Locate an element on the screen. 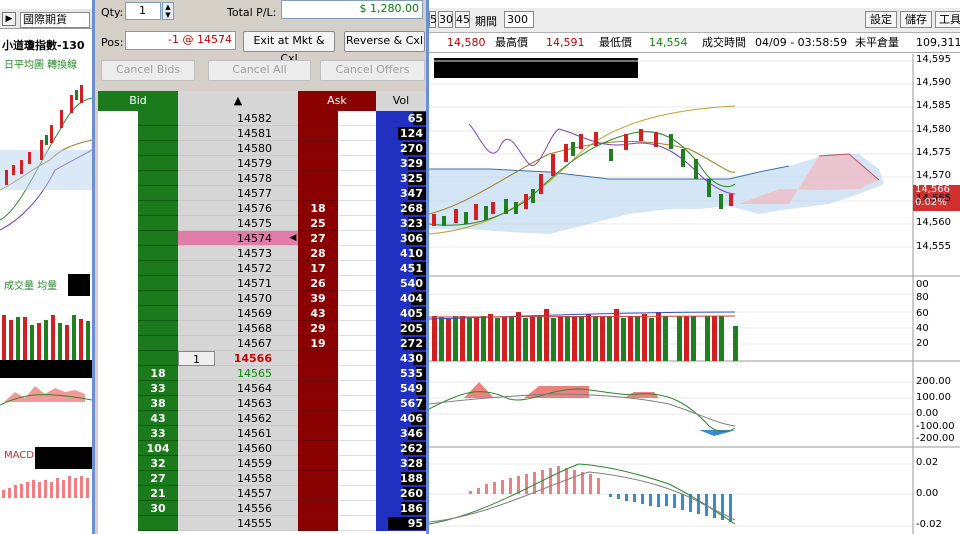  price-cell: 14563 is located at coordinates (238, 403).